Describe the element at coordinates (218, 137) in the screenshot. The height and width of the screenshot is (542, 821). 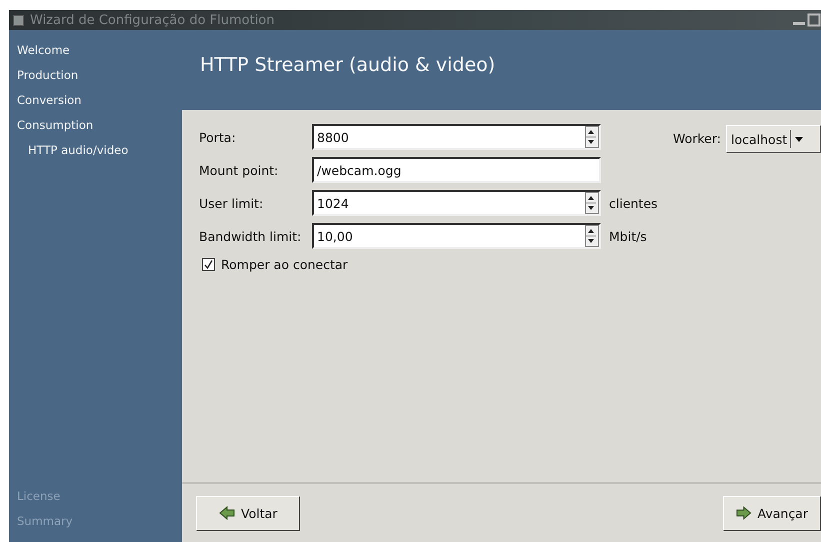
I see `field-label: Porta:` at that location.